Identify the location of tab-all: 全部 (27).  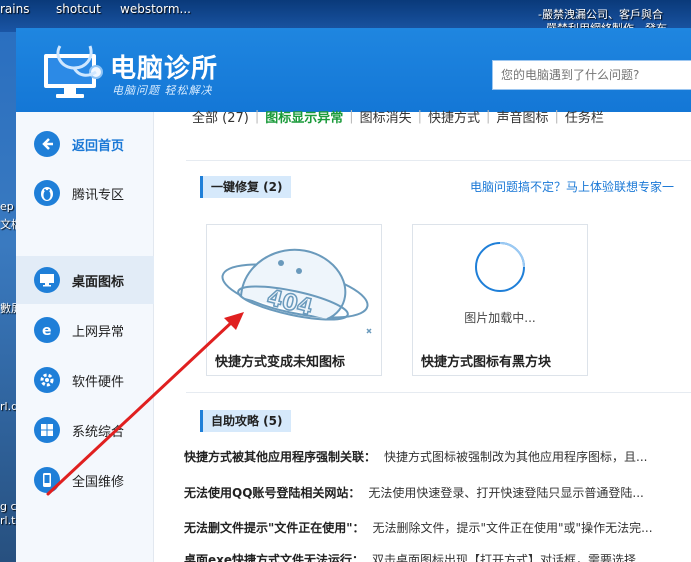
(220, 116).